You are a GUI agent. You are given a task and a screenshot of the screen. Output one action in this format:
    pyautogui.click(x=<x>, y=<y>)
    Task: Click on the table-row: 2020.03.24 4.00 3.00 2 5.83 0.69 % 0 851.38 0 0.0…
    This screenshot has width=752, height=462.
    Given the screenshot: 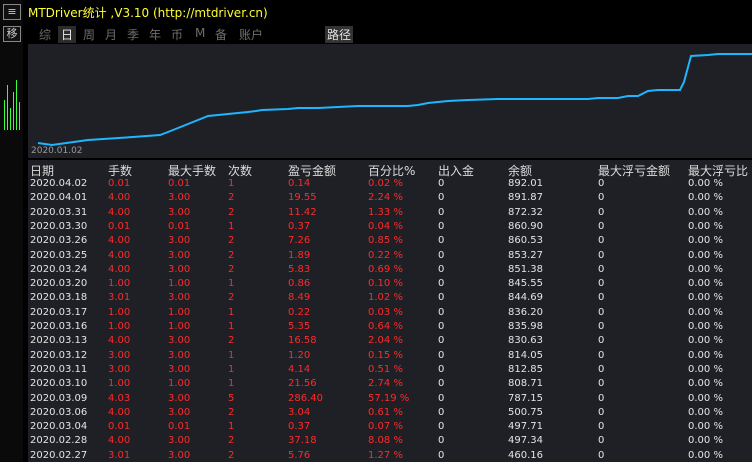 What is the action you would take?
    pyautogui.click(x=390, y=270)
    